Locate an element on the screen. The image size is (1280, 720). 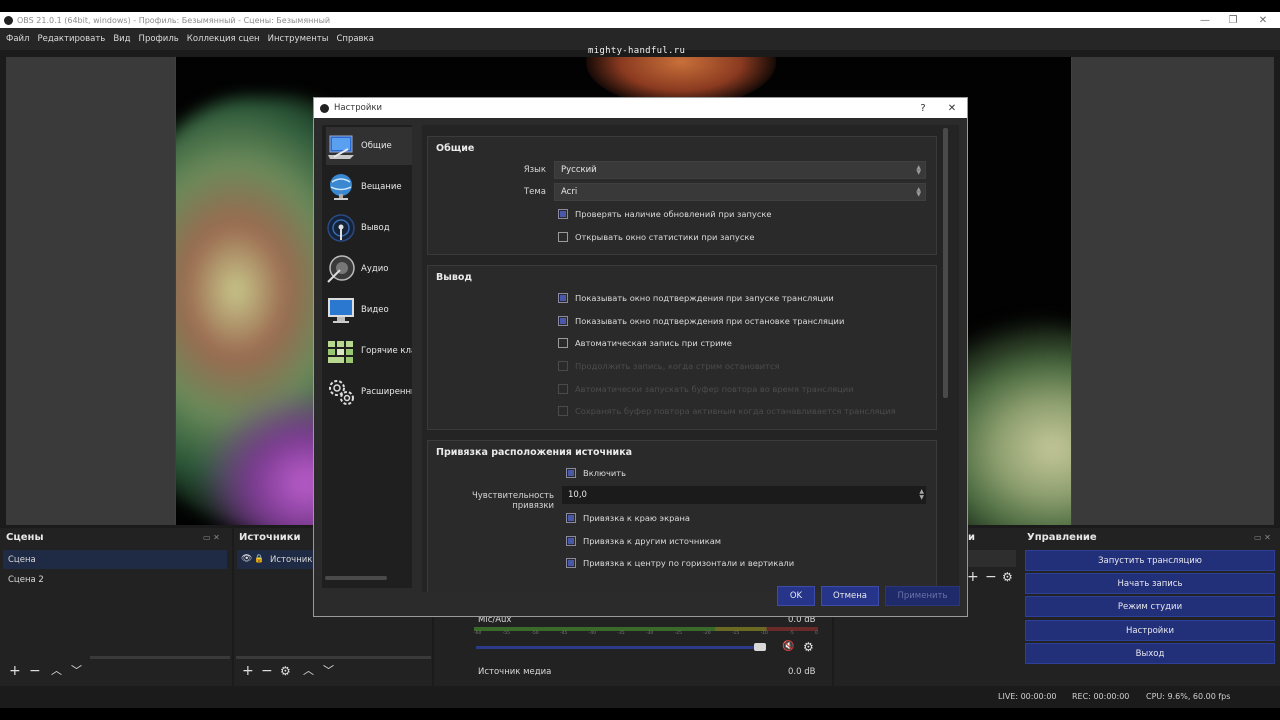
help-button: ? is located at coordinates (923, 108).